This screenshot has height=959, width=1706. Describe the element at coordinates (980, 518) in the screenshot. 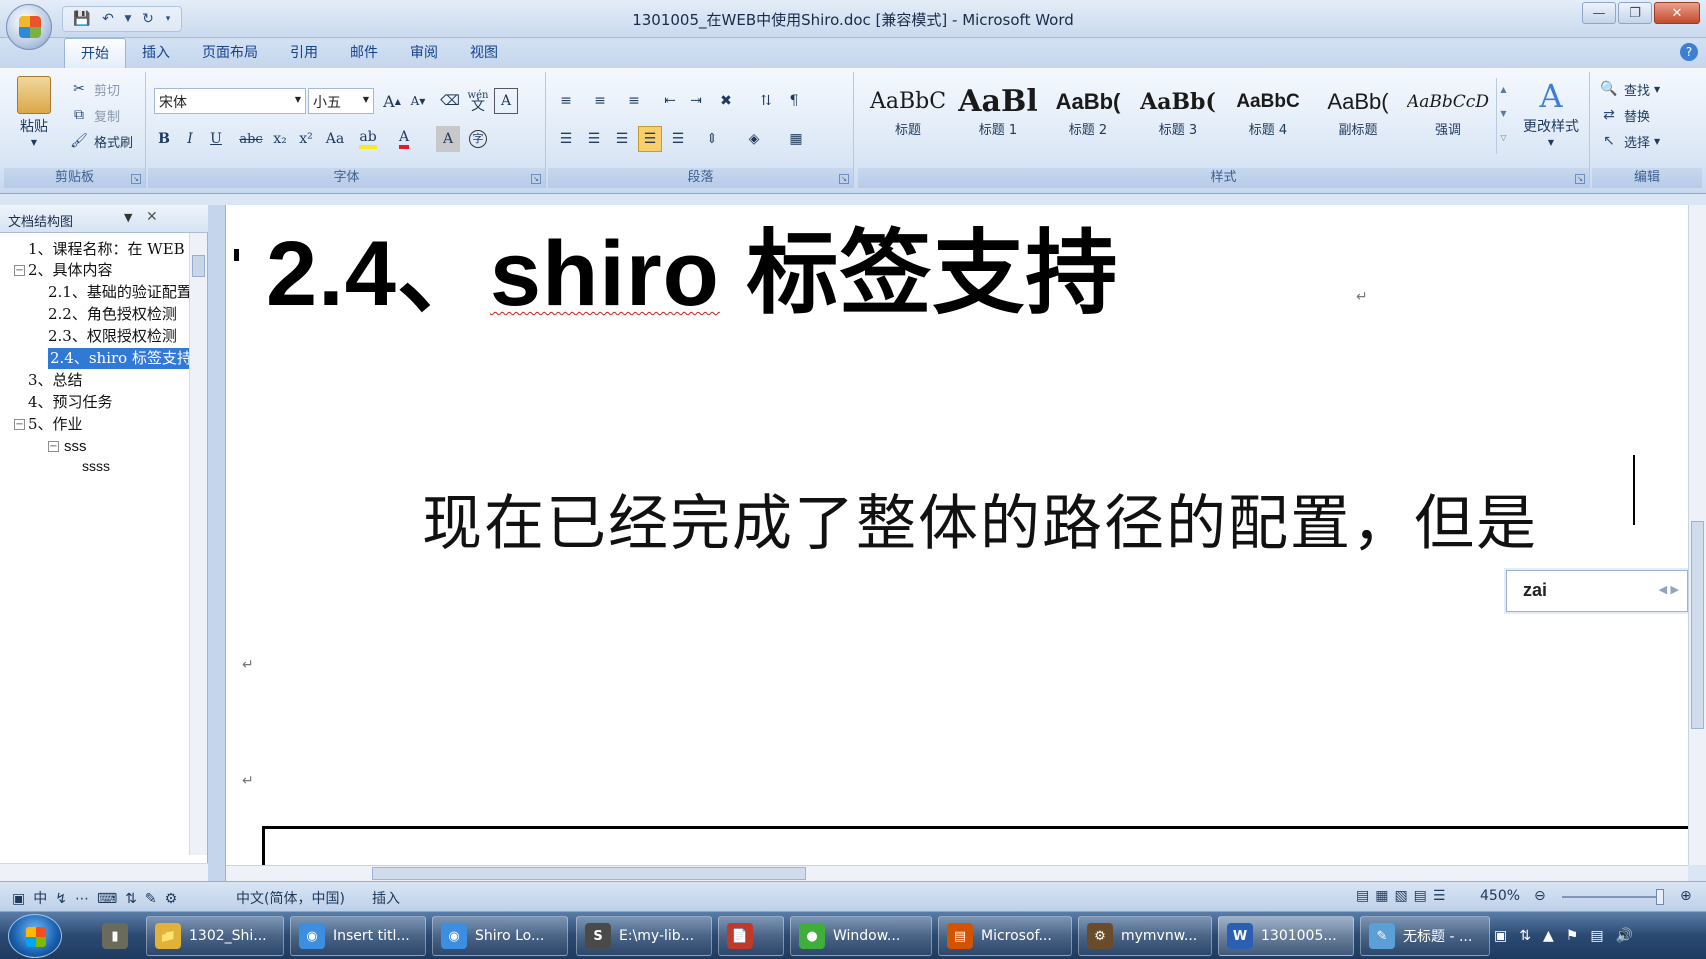

I see `body-paragraph: 现在已经完成了整体的路径的配置，但是` at that location.